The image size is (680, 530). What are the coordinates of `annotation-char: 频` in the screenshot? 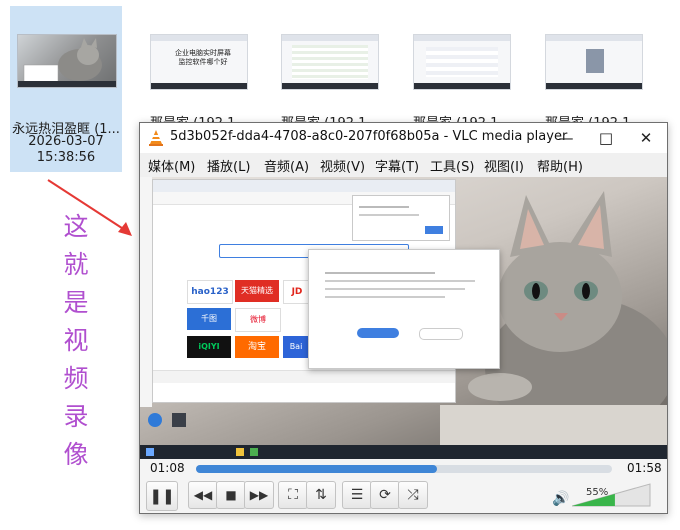 It's located at (76, 378).